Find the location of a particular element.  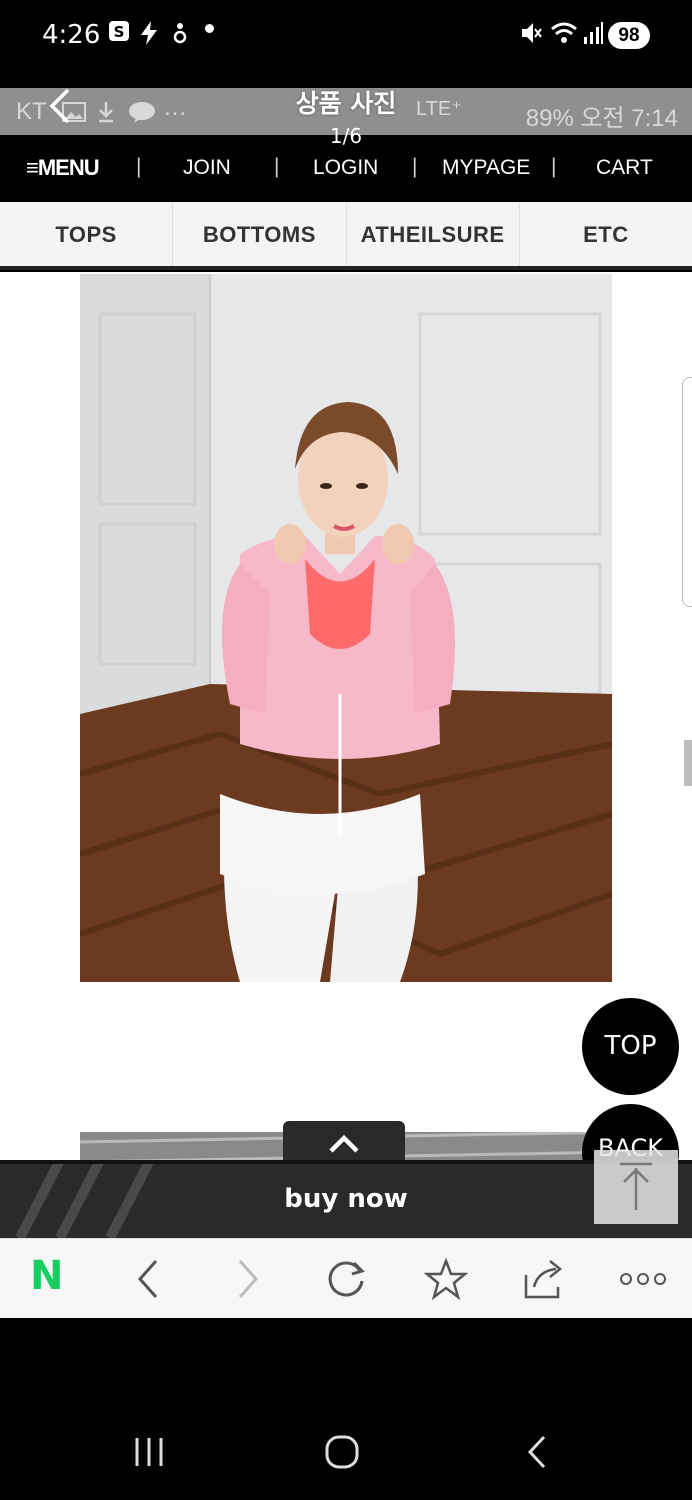

image-counter: 1/6 is located at coordinates (346, 136).